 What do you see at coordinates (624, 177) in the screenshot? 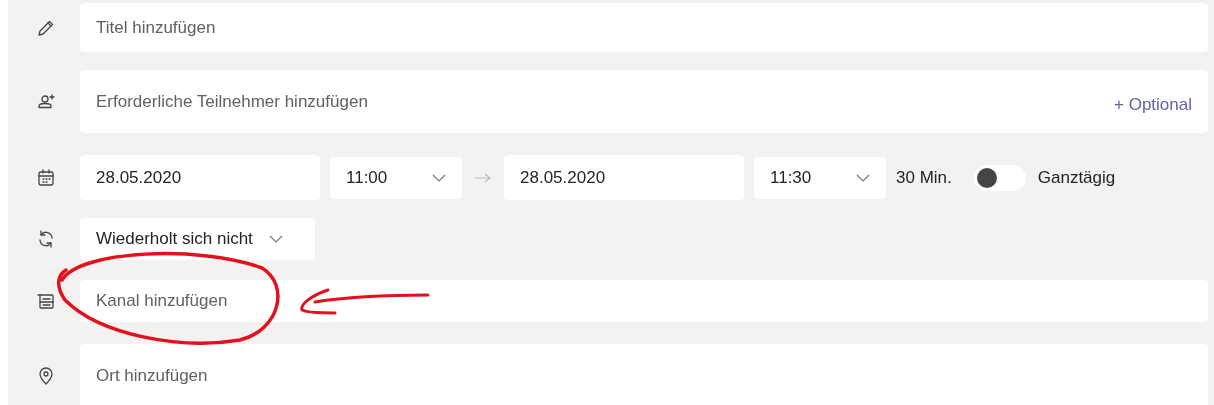
I see `end-date-field: 28.05.2020` at bounding box center [624, 177].